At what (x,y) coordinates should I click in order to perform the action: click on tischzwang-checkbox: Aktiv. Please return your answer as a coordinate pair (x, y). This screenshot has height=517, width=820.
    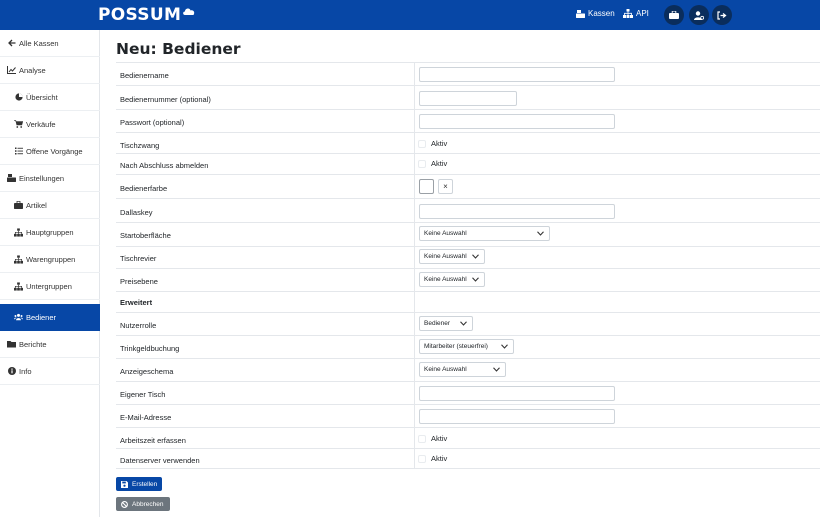
    Looking at the image, I should click on (432, 143).